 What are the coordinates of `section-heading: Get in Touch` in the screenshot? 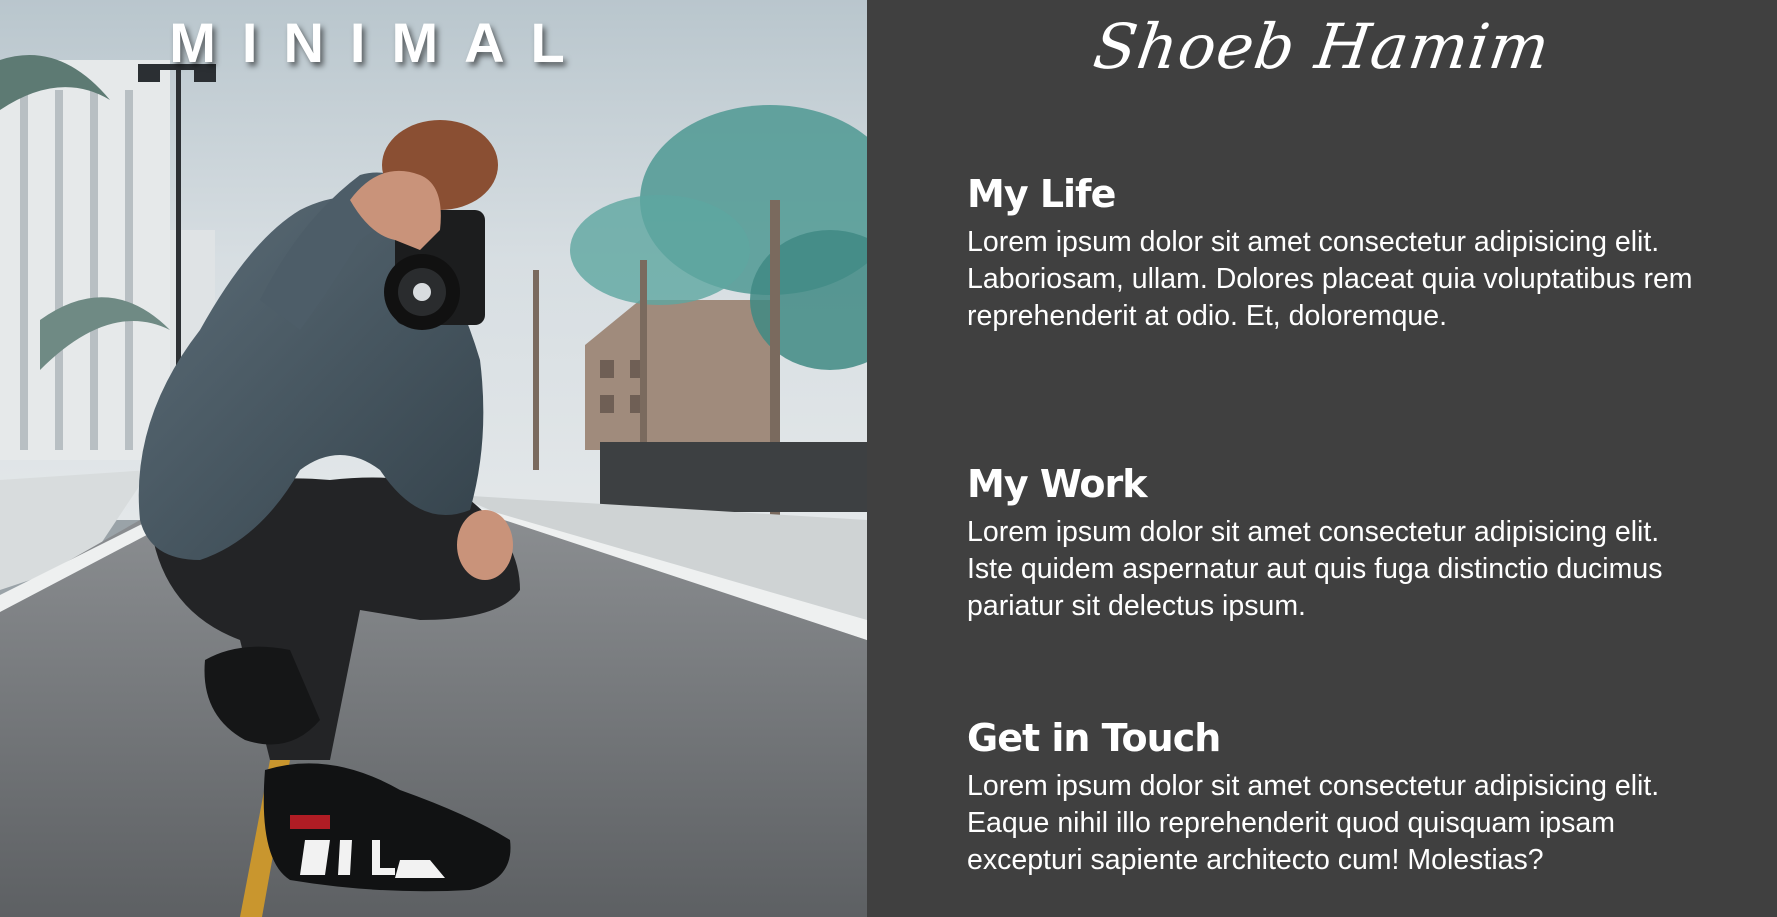 It's located at (1094, 738).